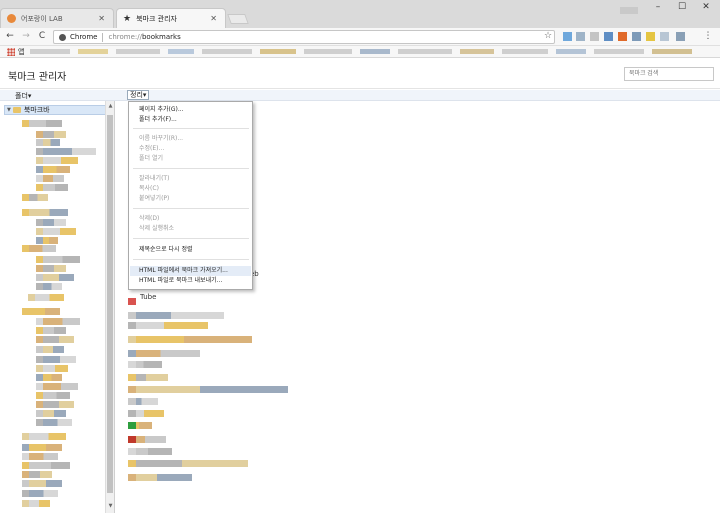 The width and height of the screenshot is (720, 513). I want to click on url-text: chrome://bookmarks, so click(144, 37).